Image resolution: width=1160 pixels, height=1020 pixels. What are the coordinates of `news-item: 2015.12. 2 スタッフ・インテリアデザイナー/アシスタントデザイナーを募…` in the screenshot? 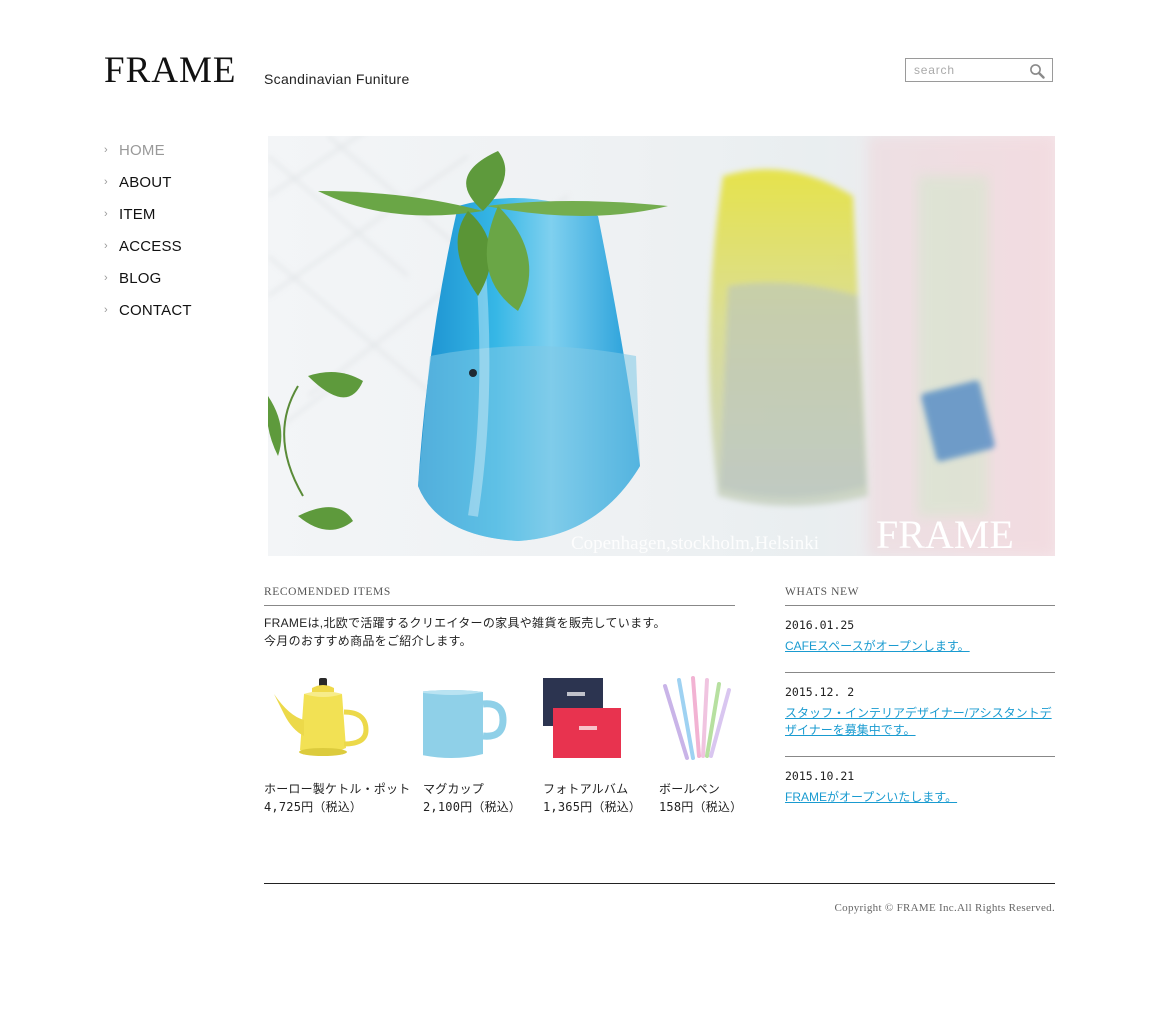 It's located at (920, 715).